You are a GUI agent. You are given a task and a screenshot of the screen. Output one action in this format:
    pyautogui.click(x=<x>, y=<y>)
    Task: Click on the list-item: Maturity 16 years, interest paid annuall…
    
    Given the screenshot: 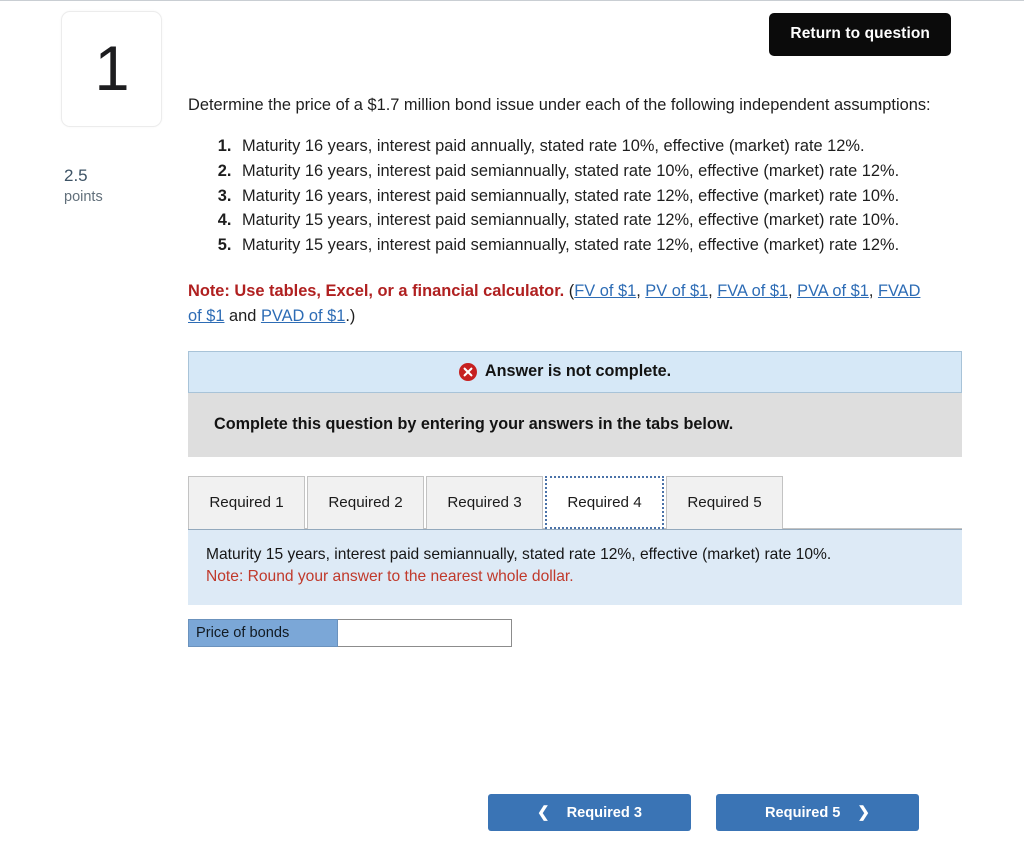 What is the action you would take?
    pyautogui.click(x=584, y=147)
    